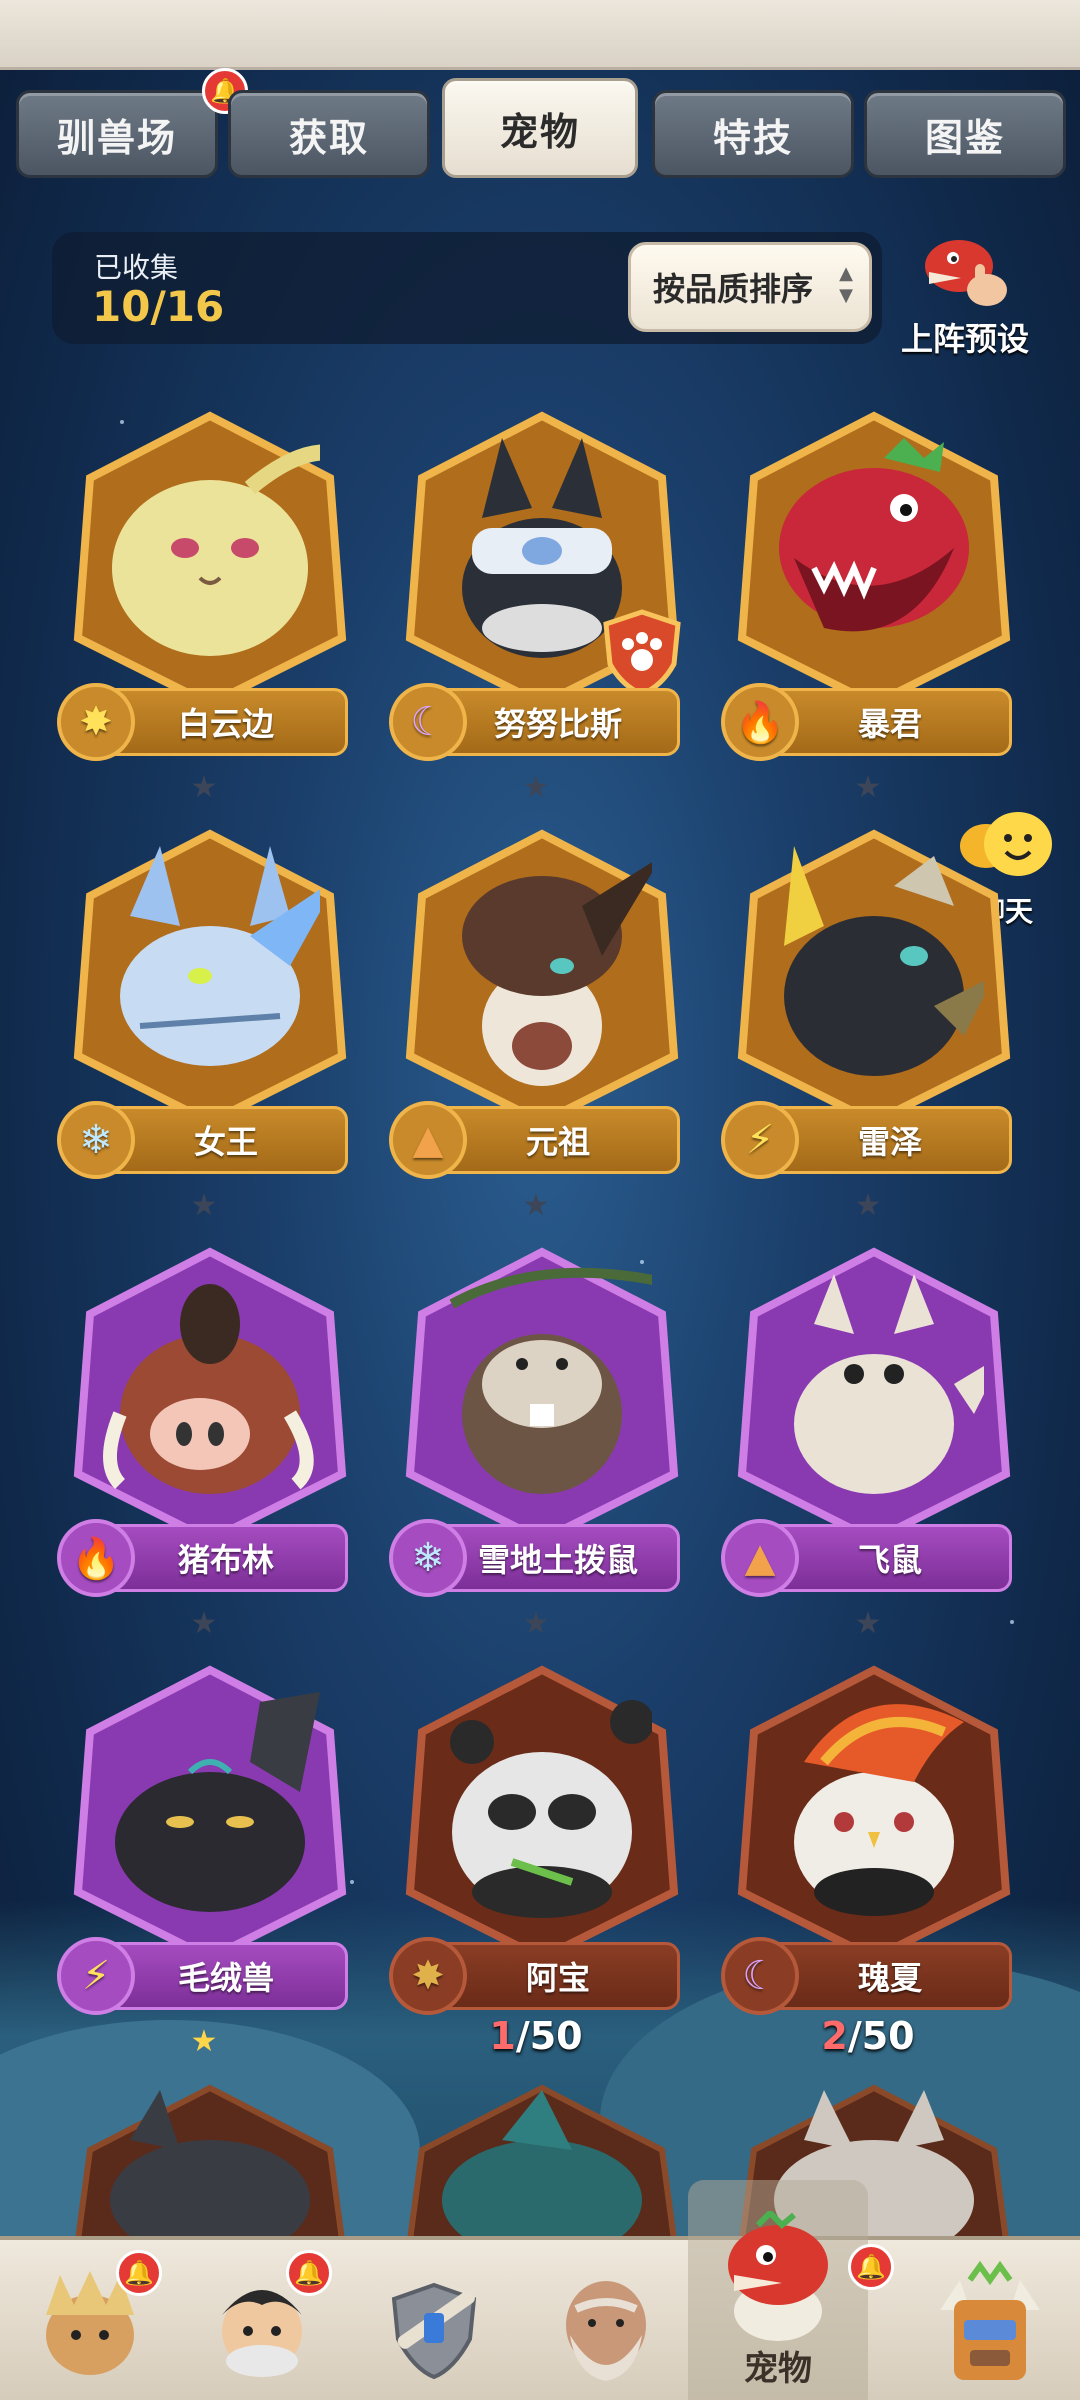 The image size is (1080, 2400). I want to click on collected-count: 10/16, so click(158, 306).